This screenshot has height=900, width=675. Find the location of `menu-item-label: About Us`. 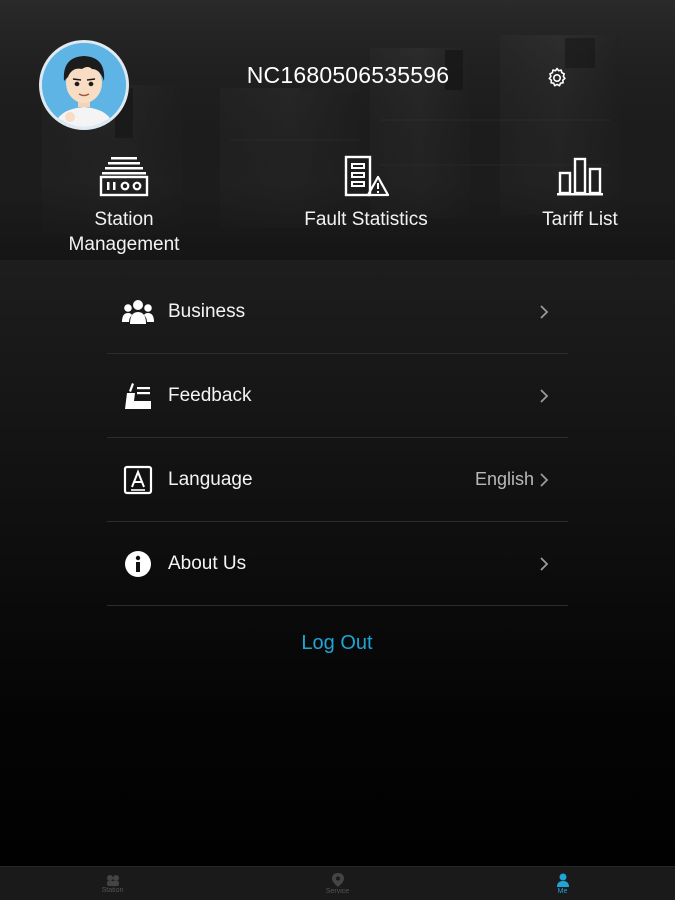

menu-item-label: About Us is located at coordinates (207, 563).